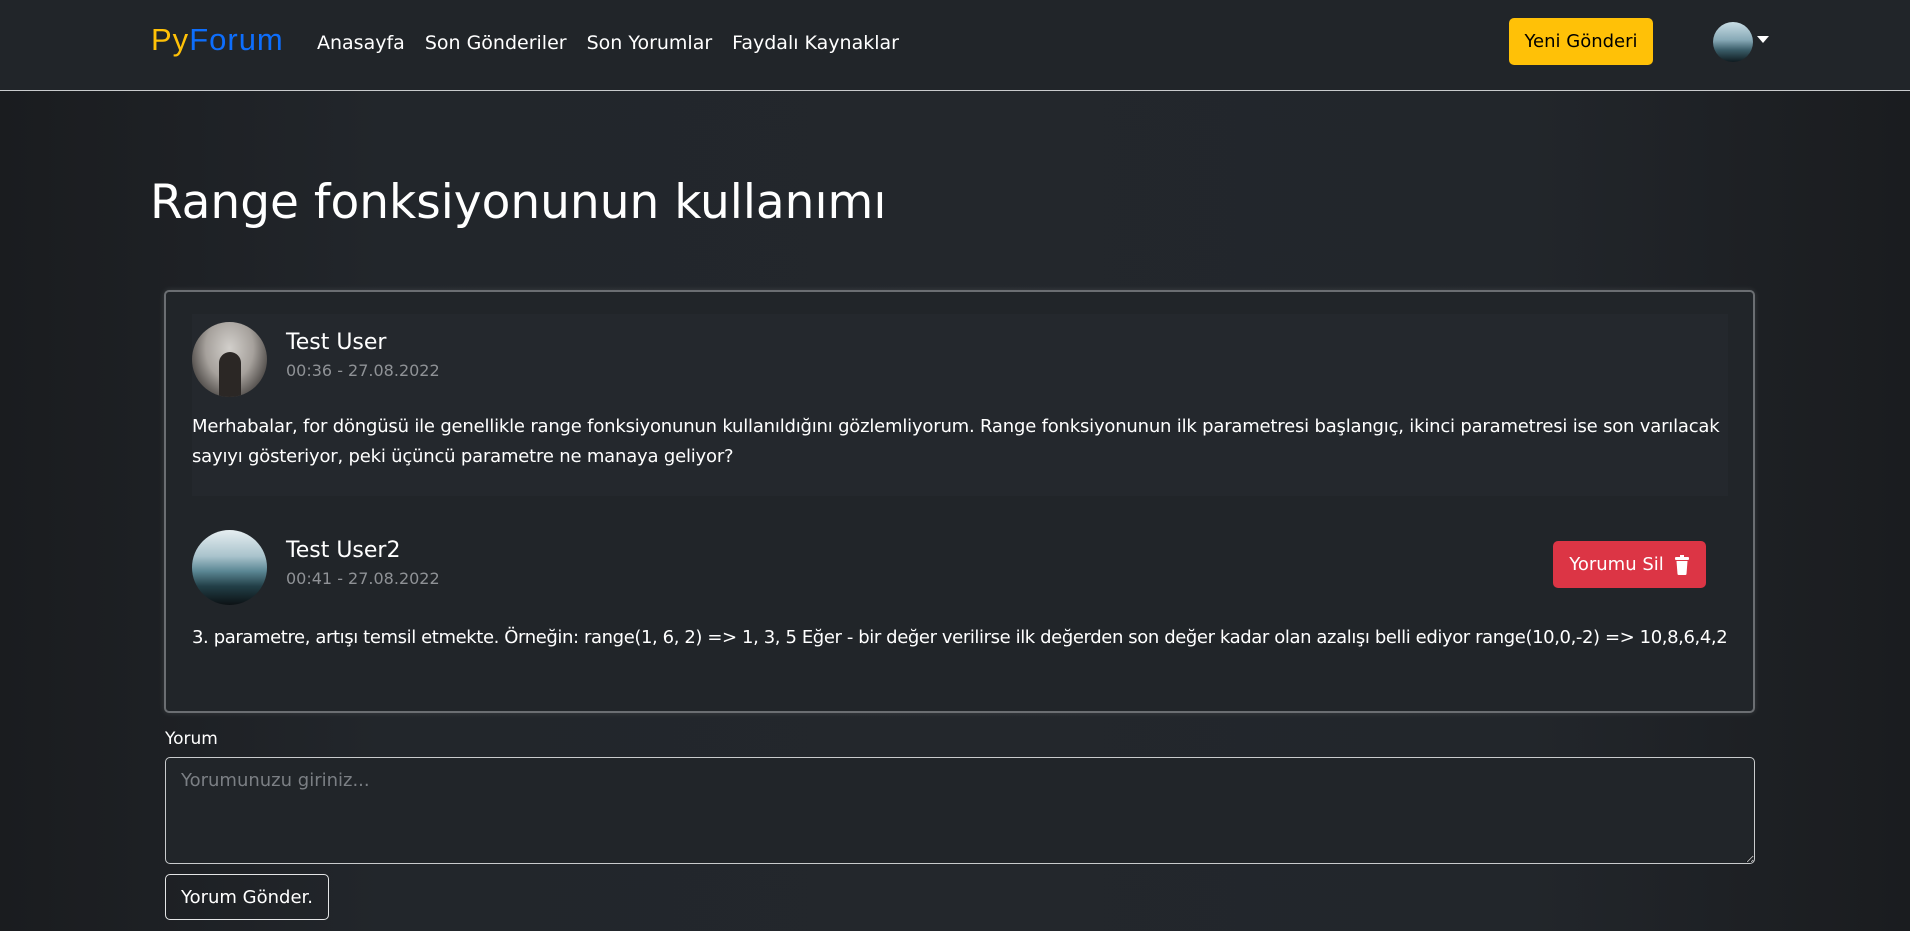  Describe the element at coordinates (191, 739) in the screenshot. I see `comment-label: Yorum` at that location.